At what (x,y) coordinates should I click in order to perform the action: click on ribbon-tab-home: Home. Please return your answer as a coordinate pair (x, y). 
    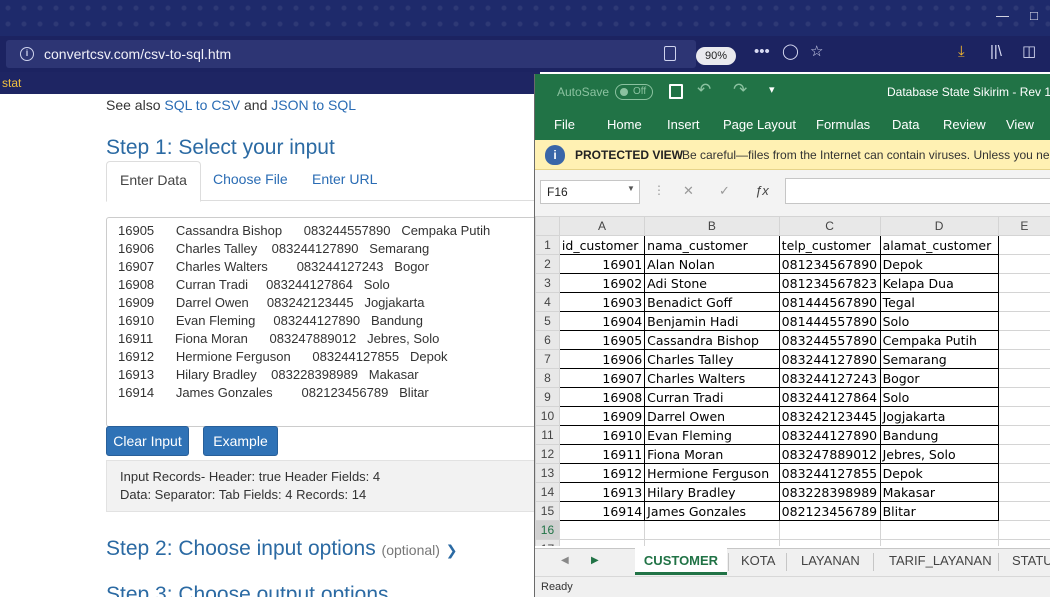
    Looking at the image, I should click on (624, 124).